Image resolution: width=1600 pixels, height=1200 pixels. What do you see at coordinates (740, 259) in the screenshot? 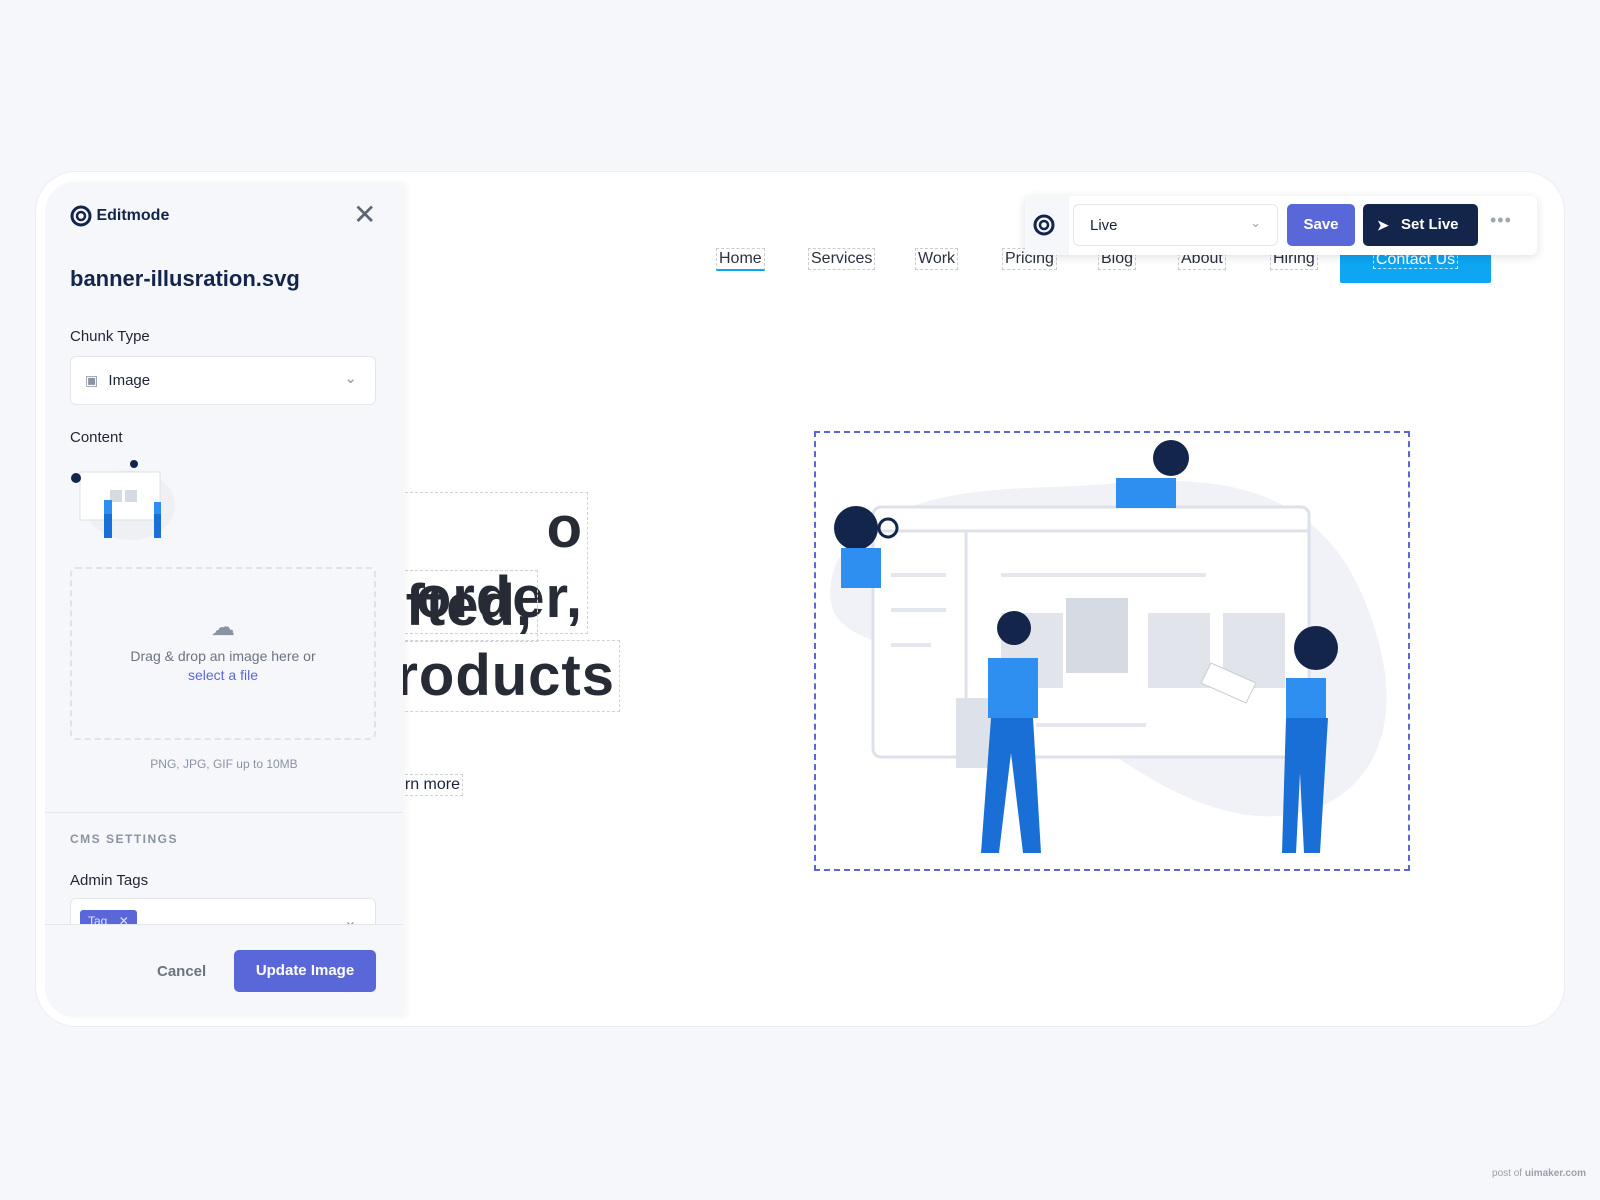
I see `nav-home: Home` at bounding box center [740, 259].